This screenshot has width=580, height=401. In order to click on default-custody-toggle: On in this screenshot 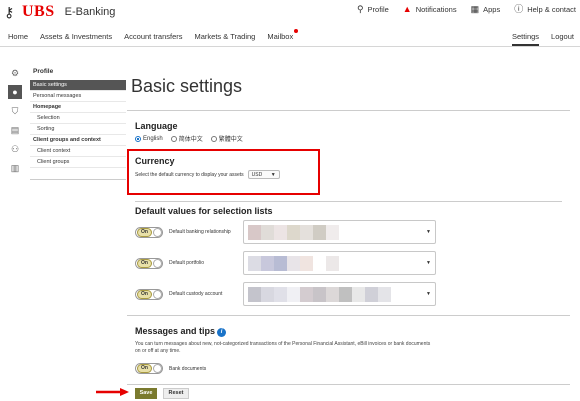, I will do `click(149, 294)`.